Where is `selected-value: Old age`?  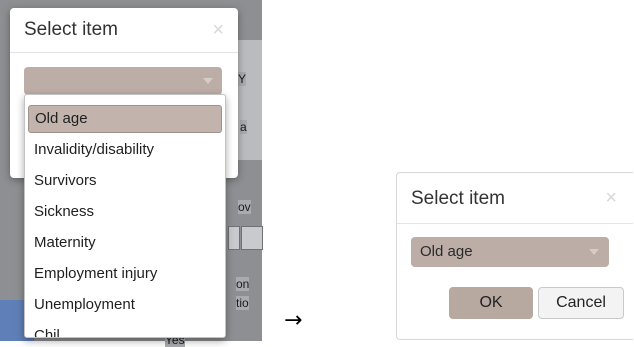 selected-value: Old age is located at coordinates (446, 251).